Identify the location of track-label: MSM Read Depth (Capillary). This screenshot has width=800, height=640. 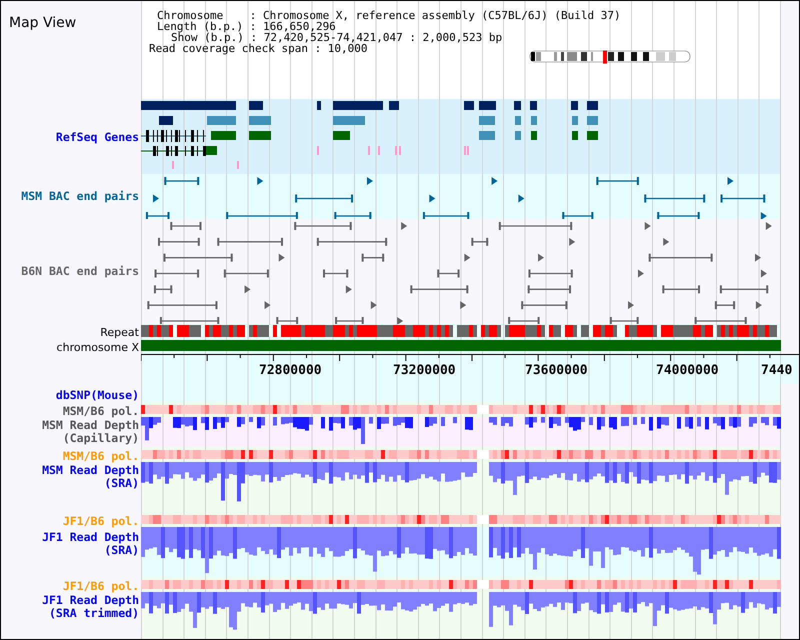
(90, 432).